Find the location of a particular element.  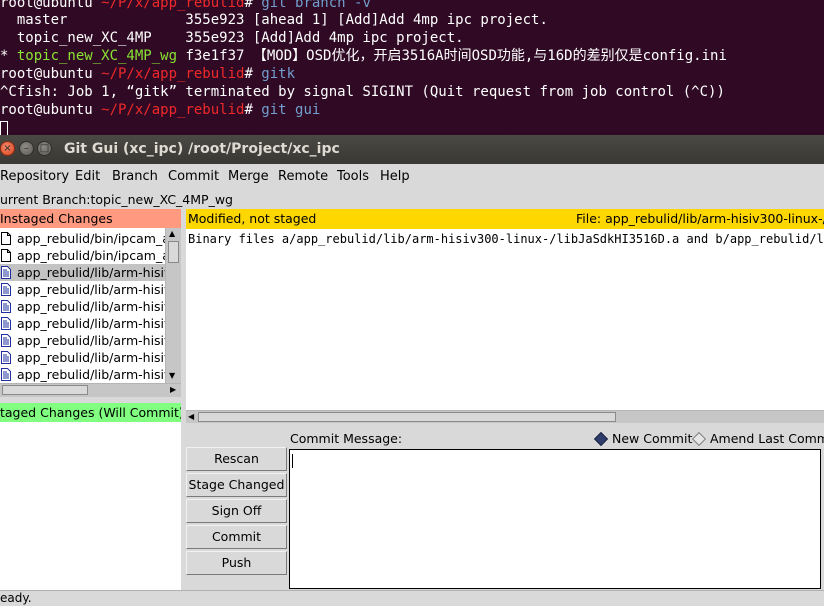

minimize-icon: – is located at coordinates (26, 148).